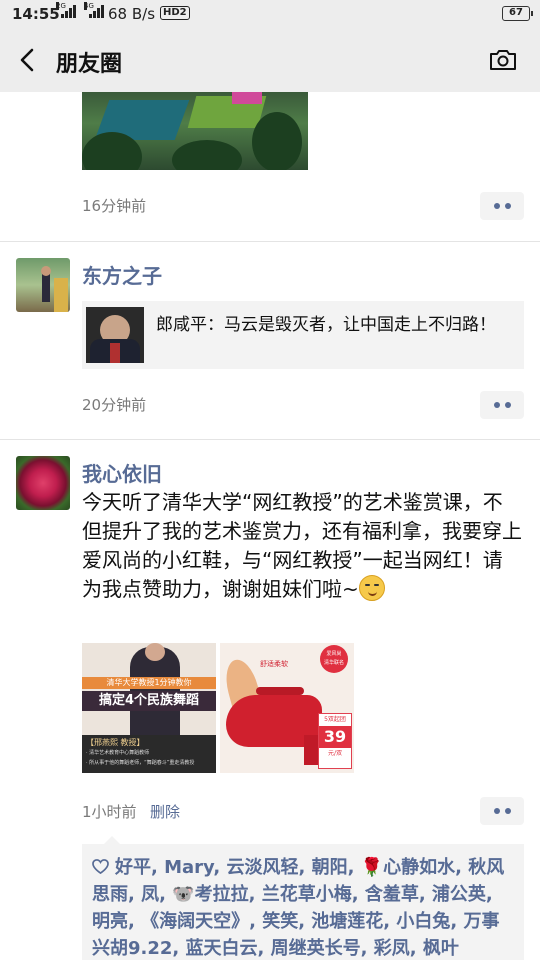 This screenshot has width=540, height=960. I want to click on hd-voice-icon: HD2, so click(175, 13).